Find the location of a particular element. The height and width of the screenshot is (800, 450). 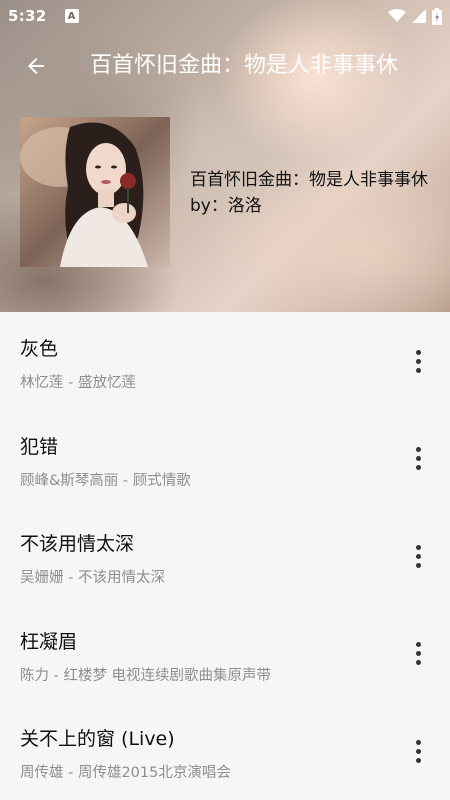

song-artist-album: 顾峰&斯琴高丽 - 顾式情歌 is located at coordinates (105, 480).